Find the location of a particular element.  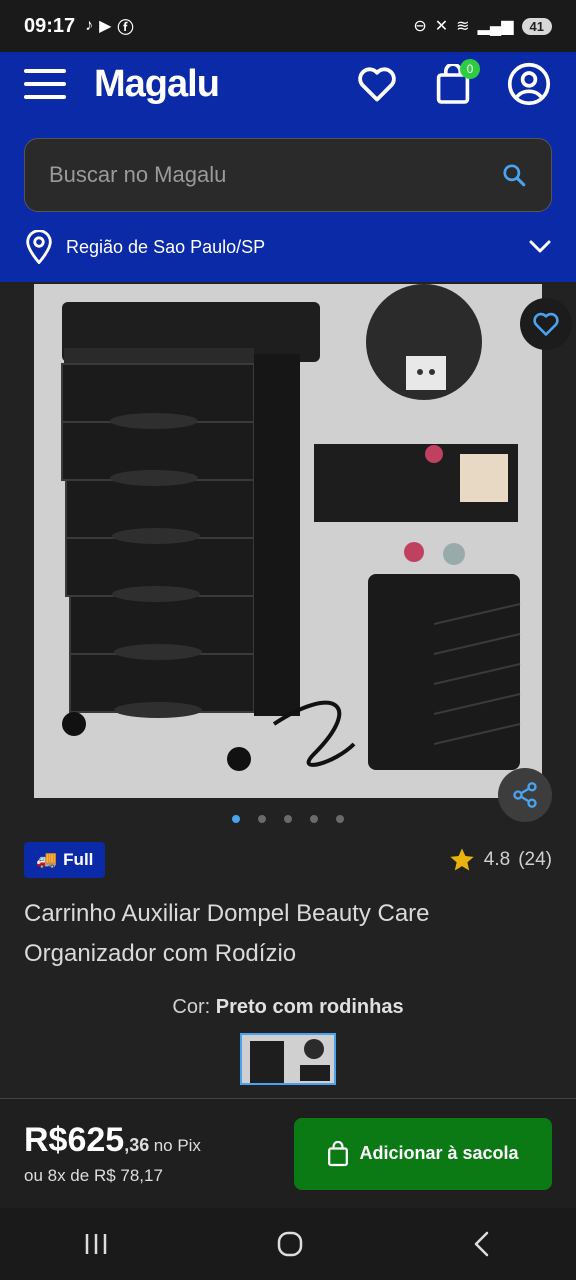

home-icon is located at coordinates (290, 1244).